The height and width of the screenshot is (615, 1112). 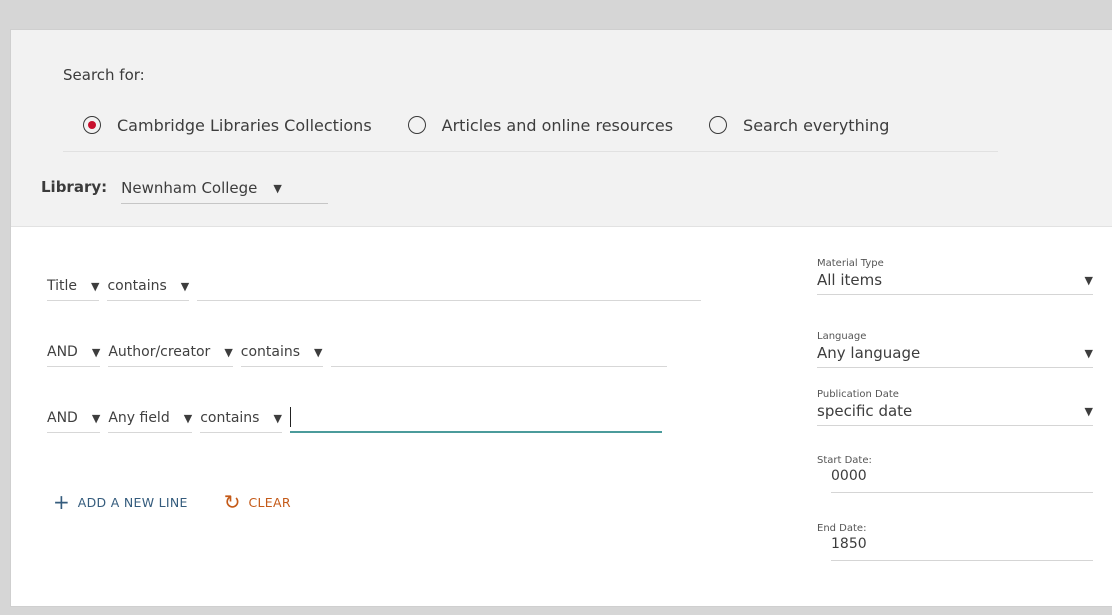 What do you see at coordinates (865, 411) in the screenshot?
I see `publication-date-value: specific date` at bounding box center [865, 411].